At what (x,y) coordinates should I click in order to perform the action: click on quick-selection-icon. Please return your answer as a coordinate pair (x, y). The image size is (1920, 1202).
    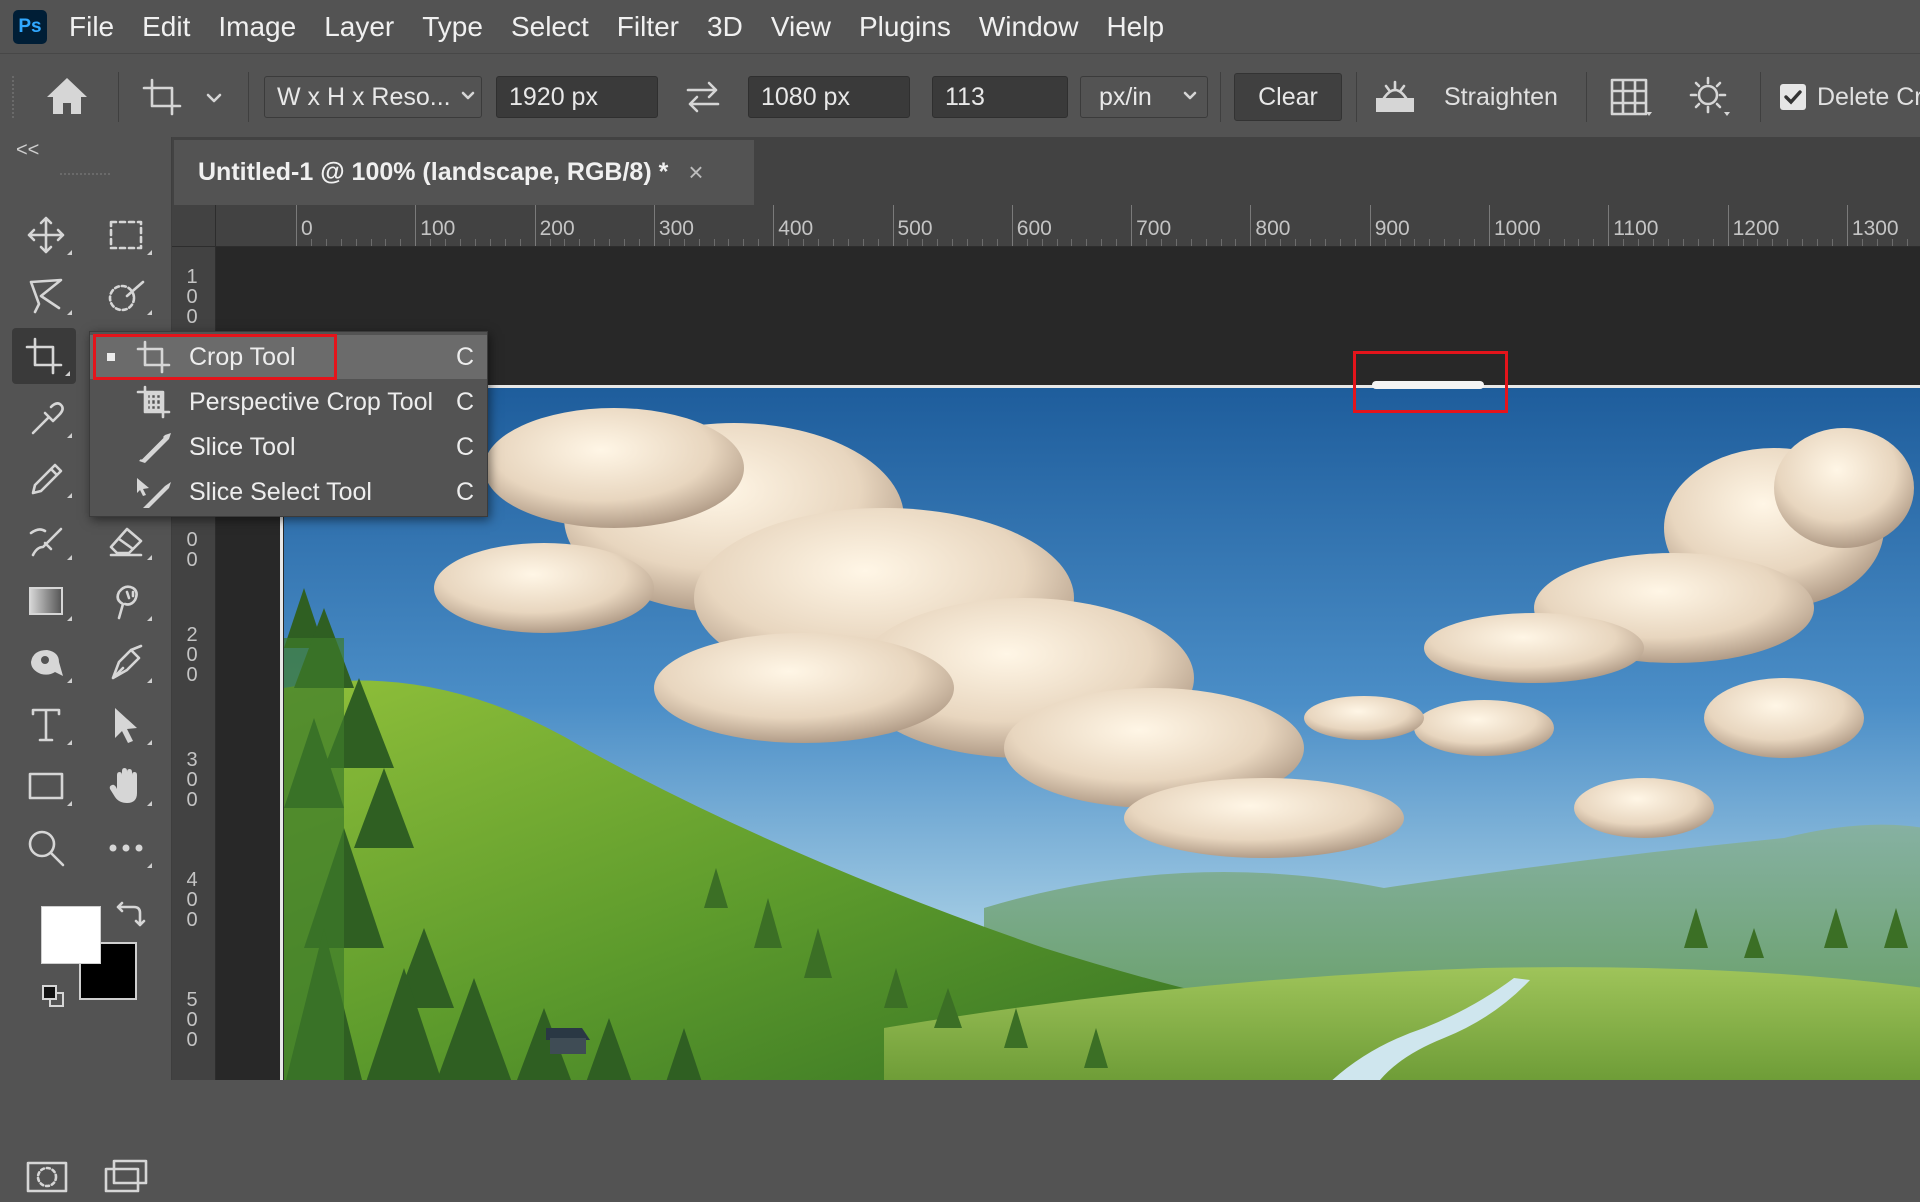
    Looking at the image, I should click on (126, 296).